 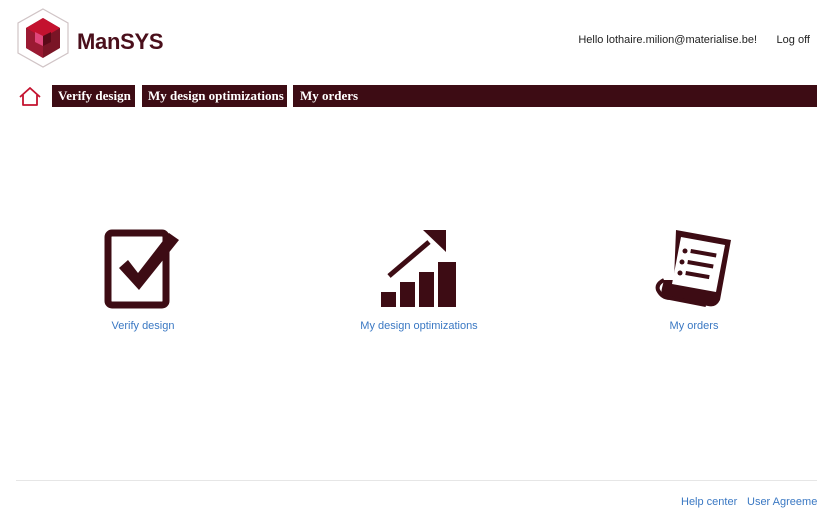 What do you see at coordinates (667, 40) in the screenshot?
I see `user-greeting: Hello lothaire.milion@materialise.be!` at bounding box center [667, 40].